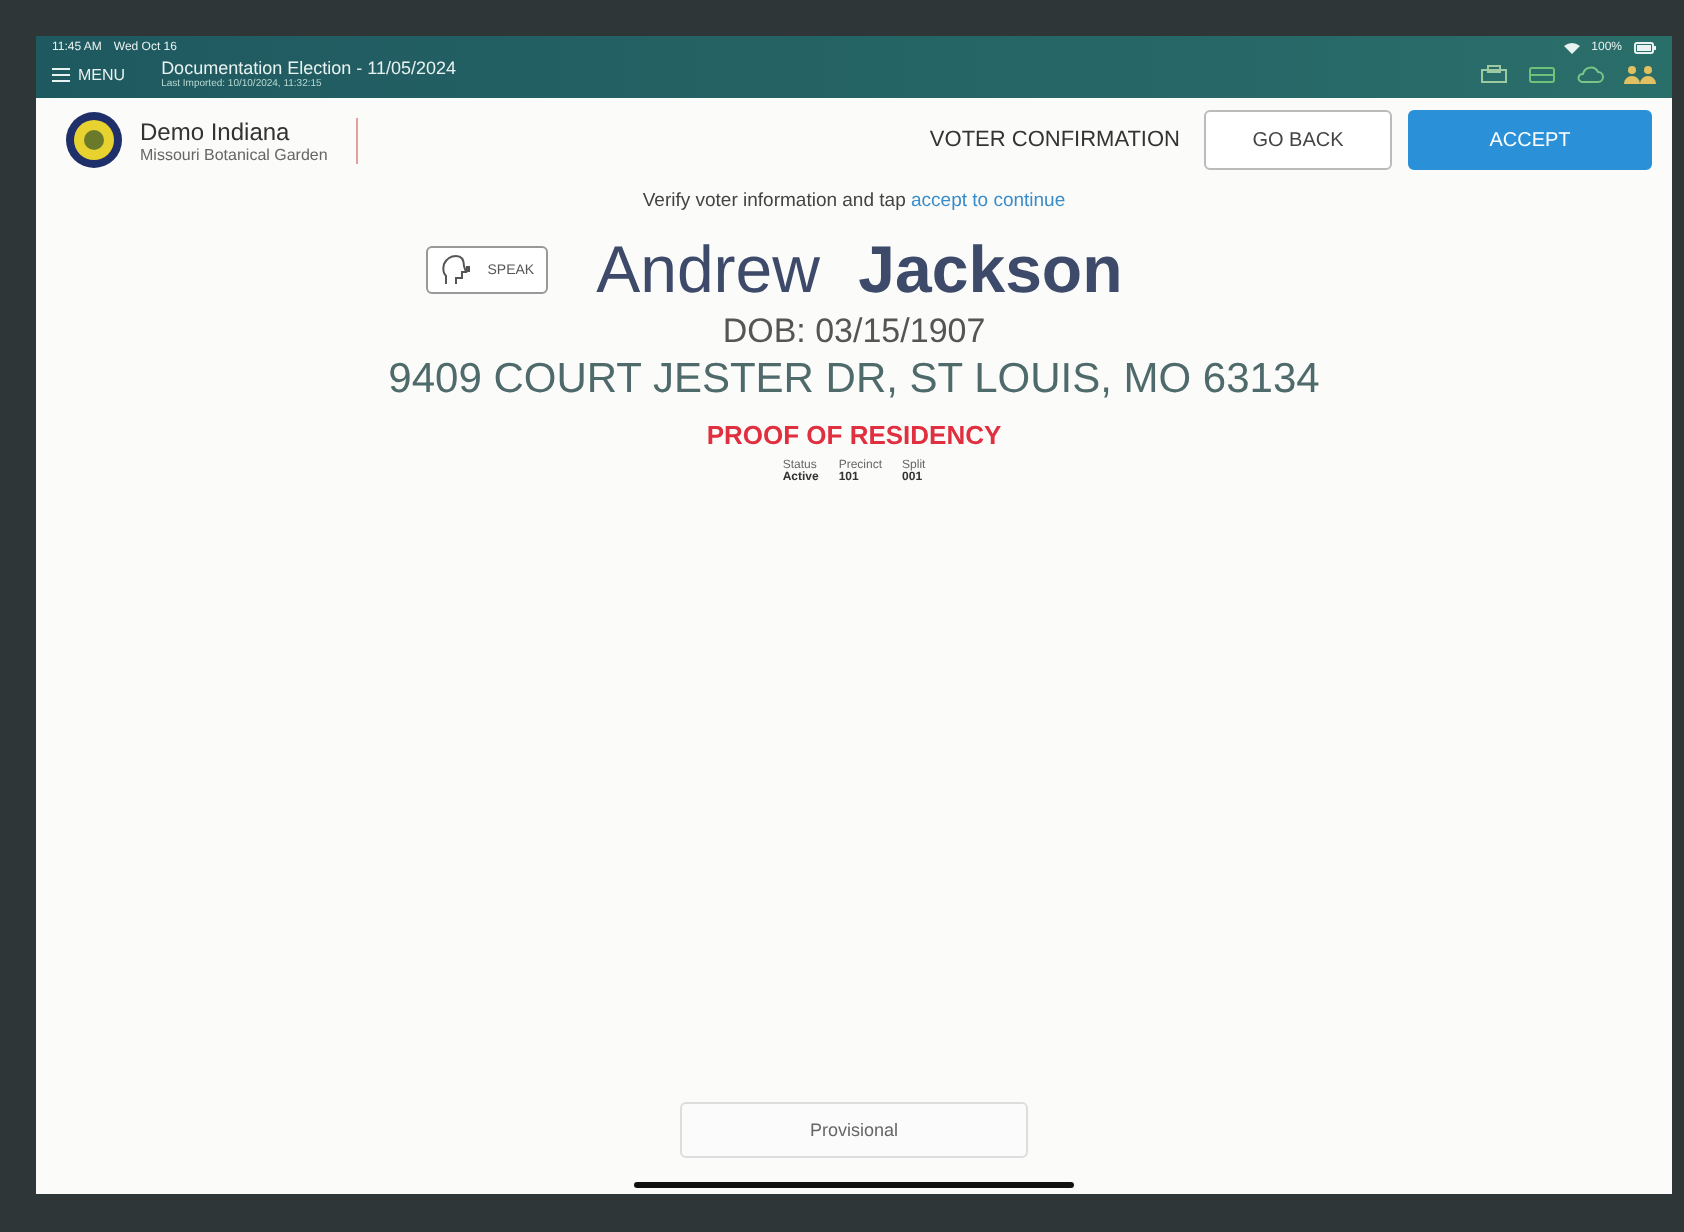 The width and height of the screenshot is (1684, 1232). Describe the element at coordinates (457, 270) in the screenshot. I see `speaking-head-icon` at that location.